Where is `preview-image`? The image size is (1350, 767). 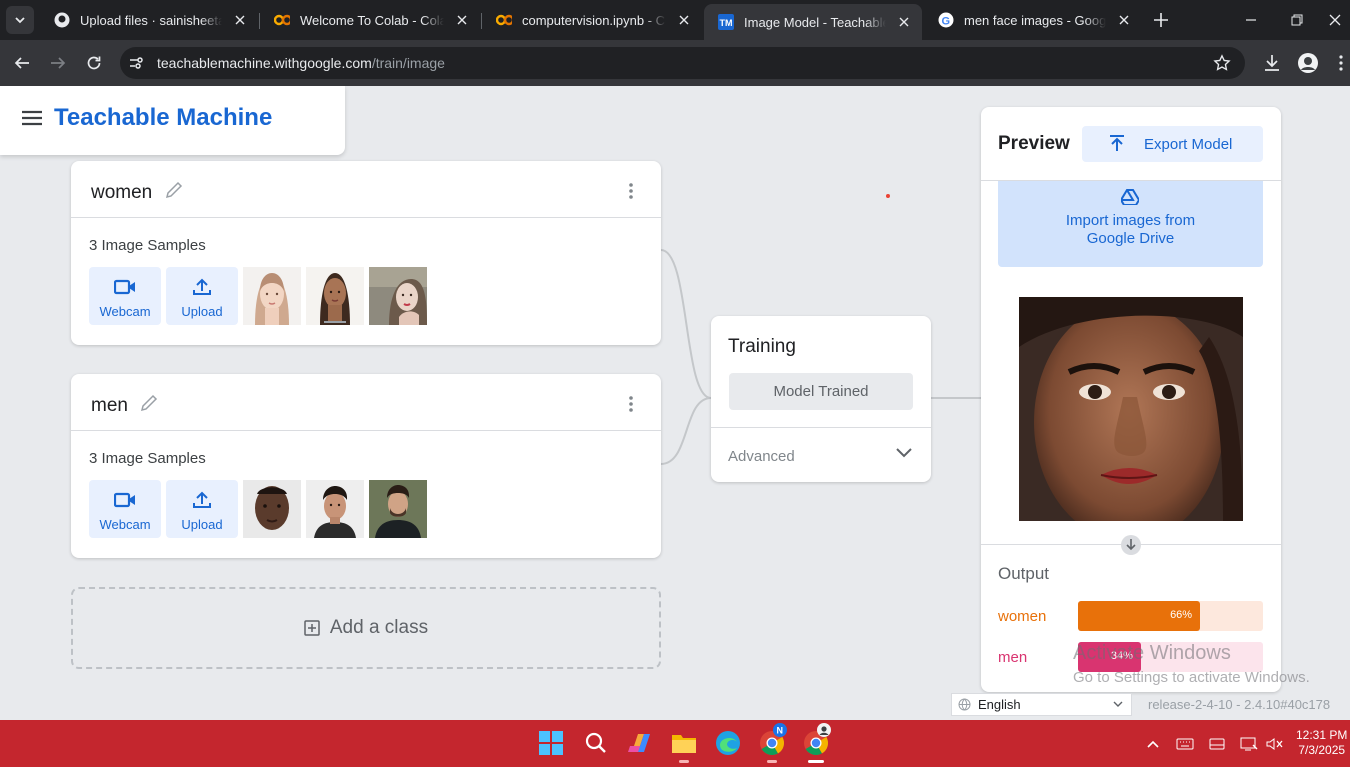
preview-image is located at coordinates (1131, 409).